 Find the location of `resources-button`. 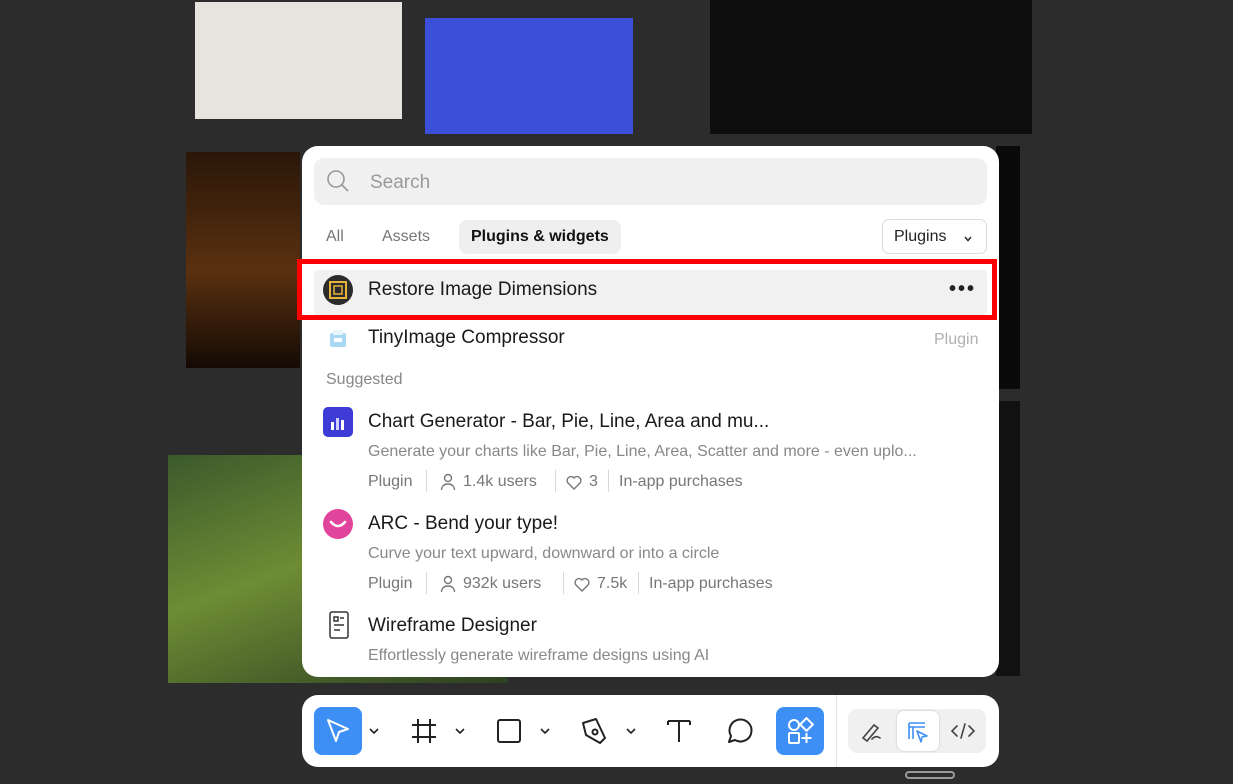

resources-button is located at coordinates (800, 731).